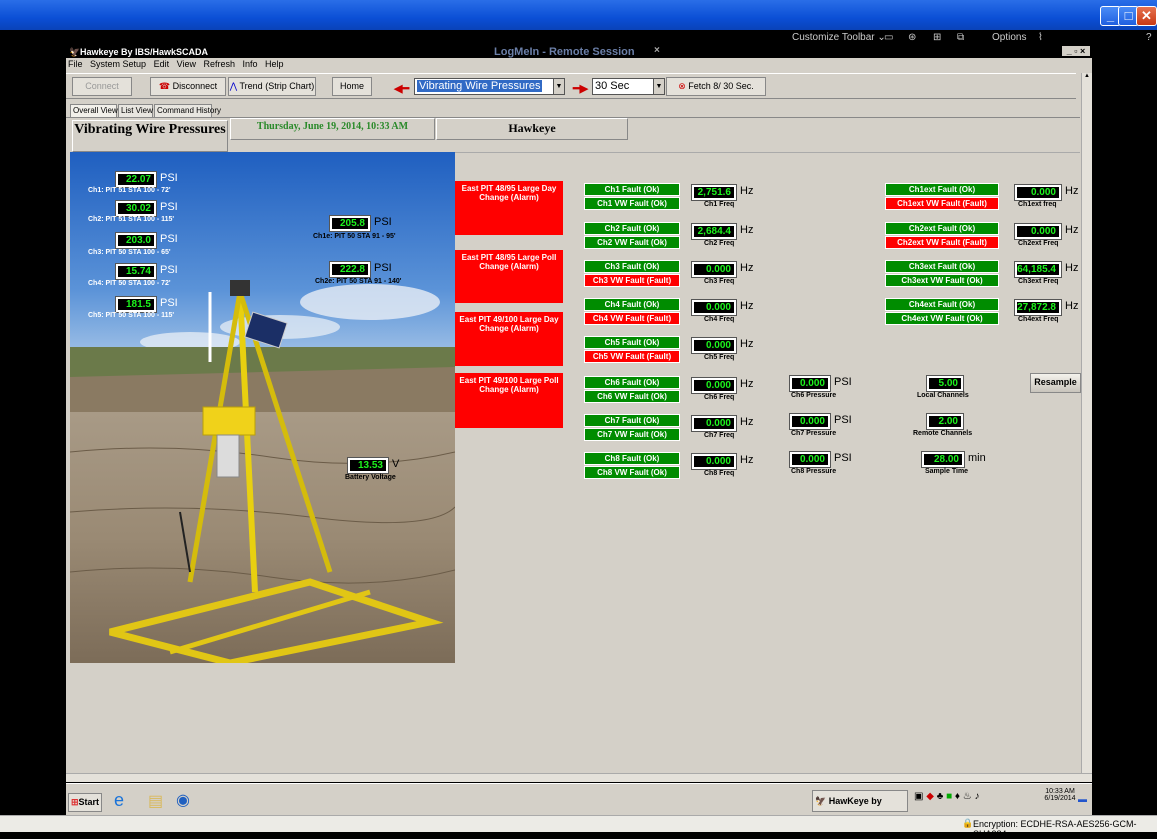 This screenshot has width=1157, height=839. What do you see at coordinates (974, 801) in the screenshot?
I see `system-tray: ▣ ◆ ♣ ■ ♦ ♨ ♪` at bounding box center [974, 801].